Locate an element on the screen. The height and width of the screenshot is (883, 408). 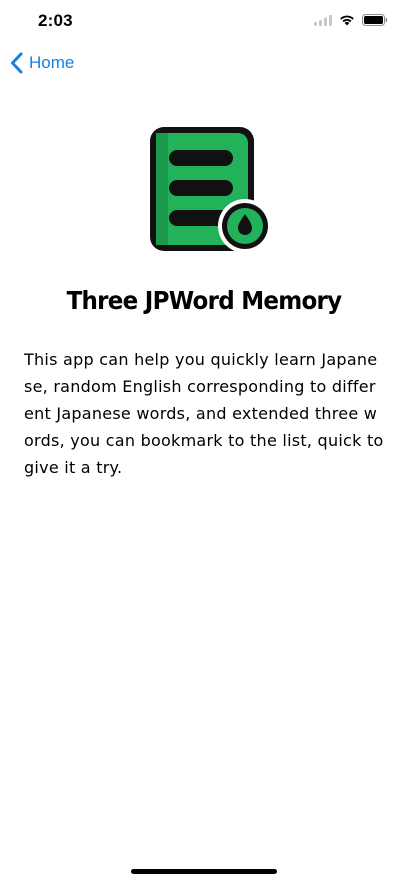
home-indicator is located at coordinates (204, 871).